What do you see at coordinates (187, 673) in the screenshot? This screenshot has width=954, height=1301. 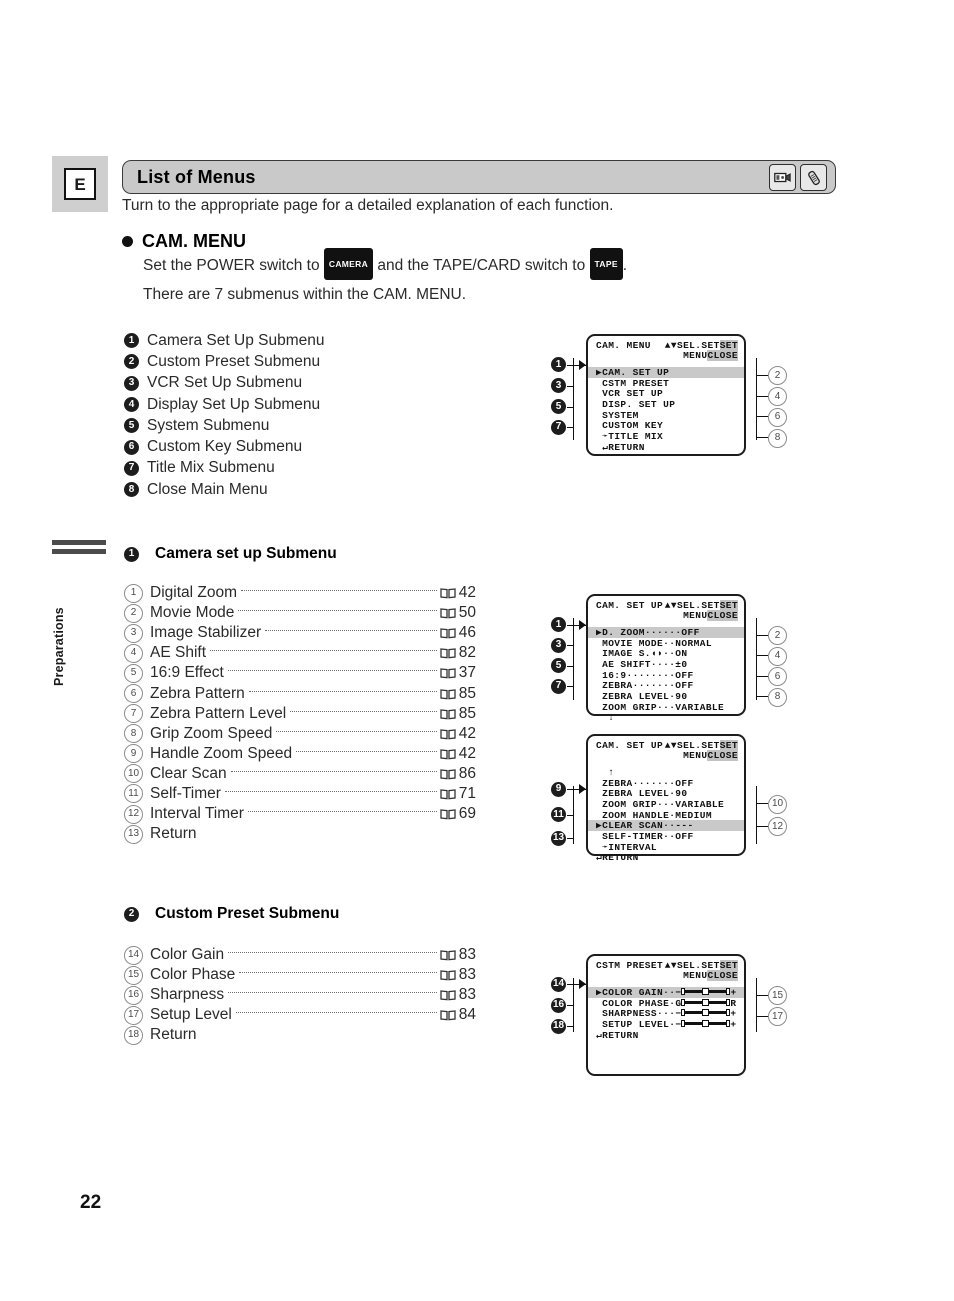 I see `toc-item-label: 16:9 Effect` at bounding box center [187, 673].